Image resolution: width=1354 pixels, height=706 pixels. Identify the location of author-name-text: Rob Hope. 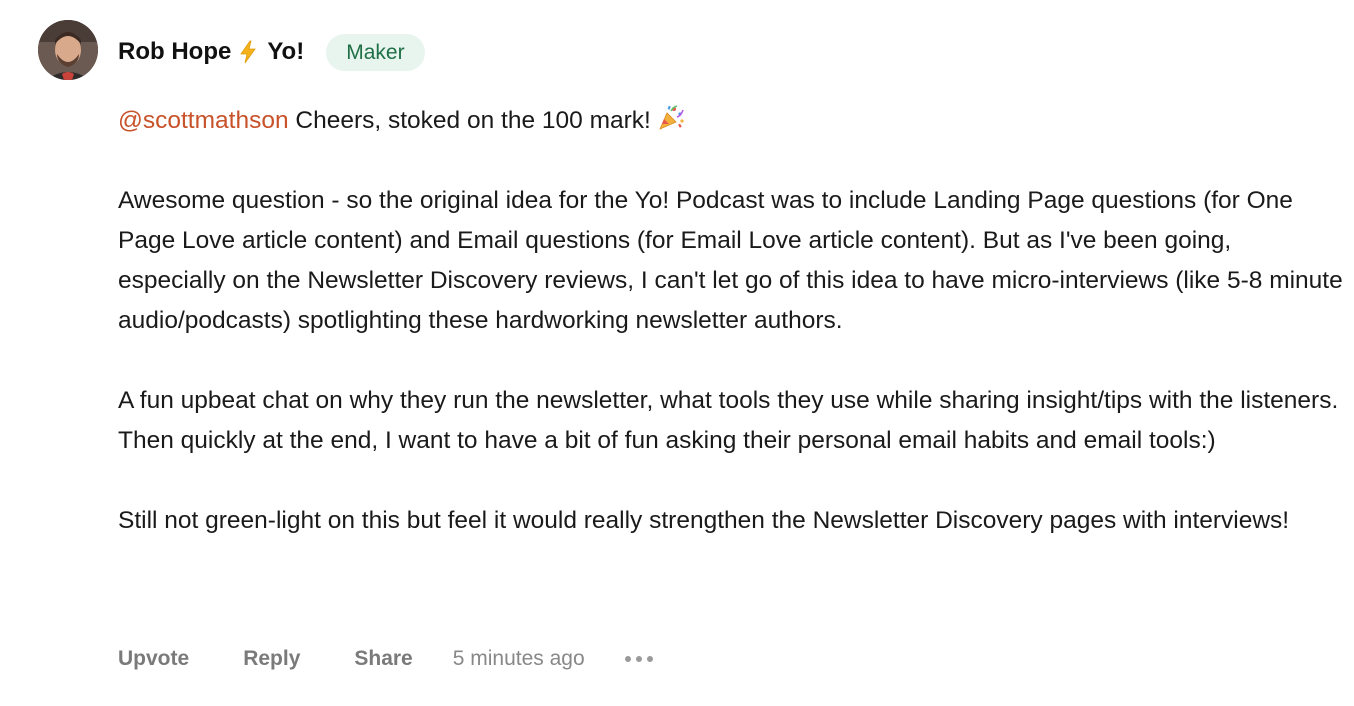
(175, 51).